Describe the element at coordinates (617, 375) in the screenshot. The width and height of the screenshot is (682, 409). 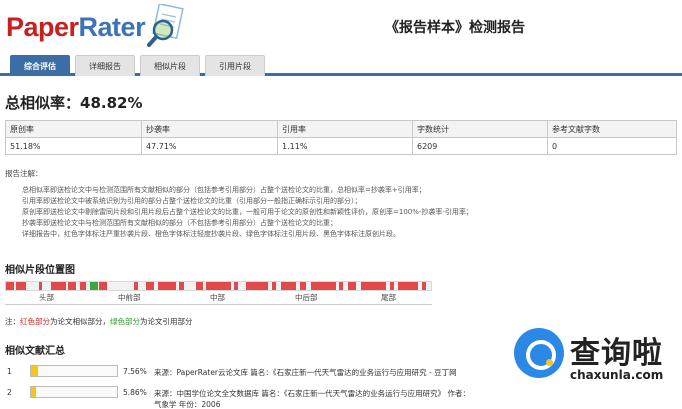
I see `watermark-en: chaxunla.com` at that location.